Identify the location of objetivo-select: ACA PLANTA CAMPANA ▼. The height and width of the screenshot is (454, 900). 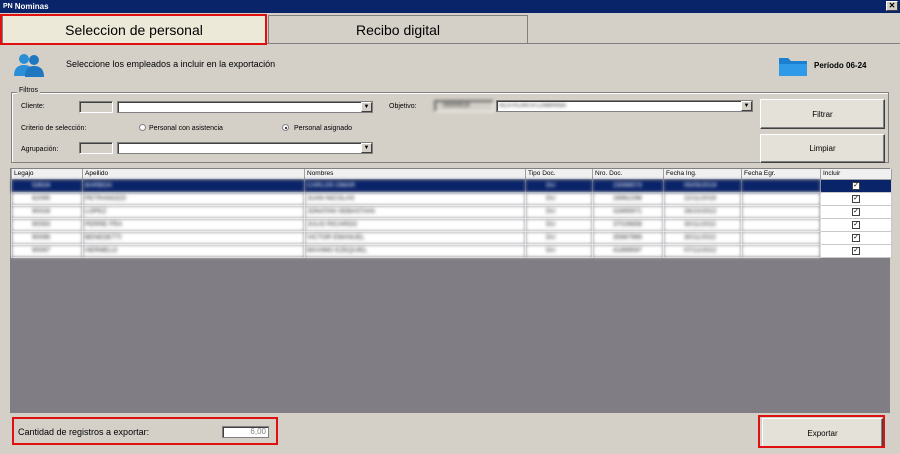
(624, 106).